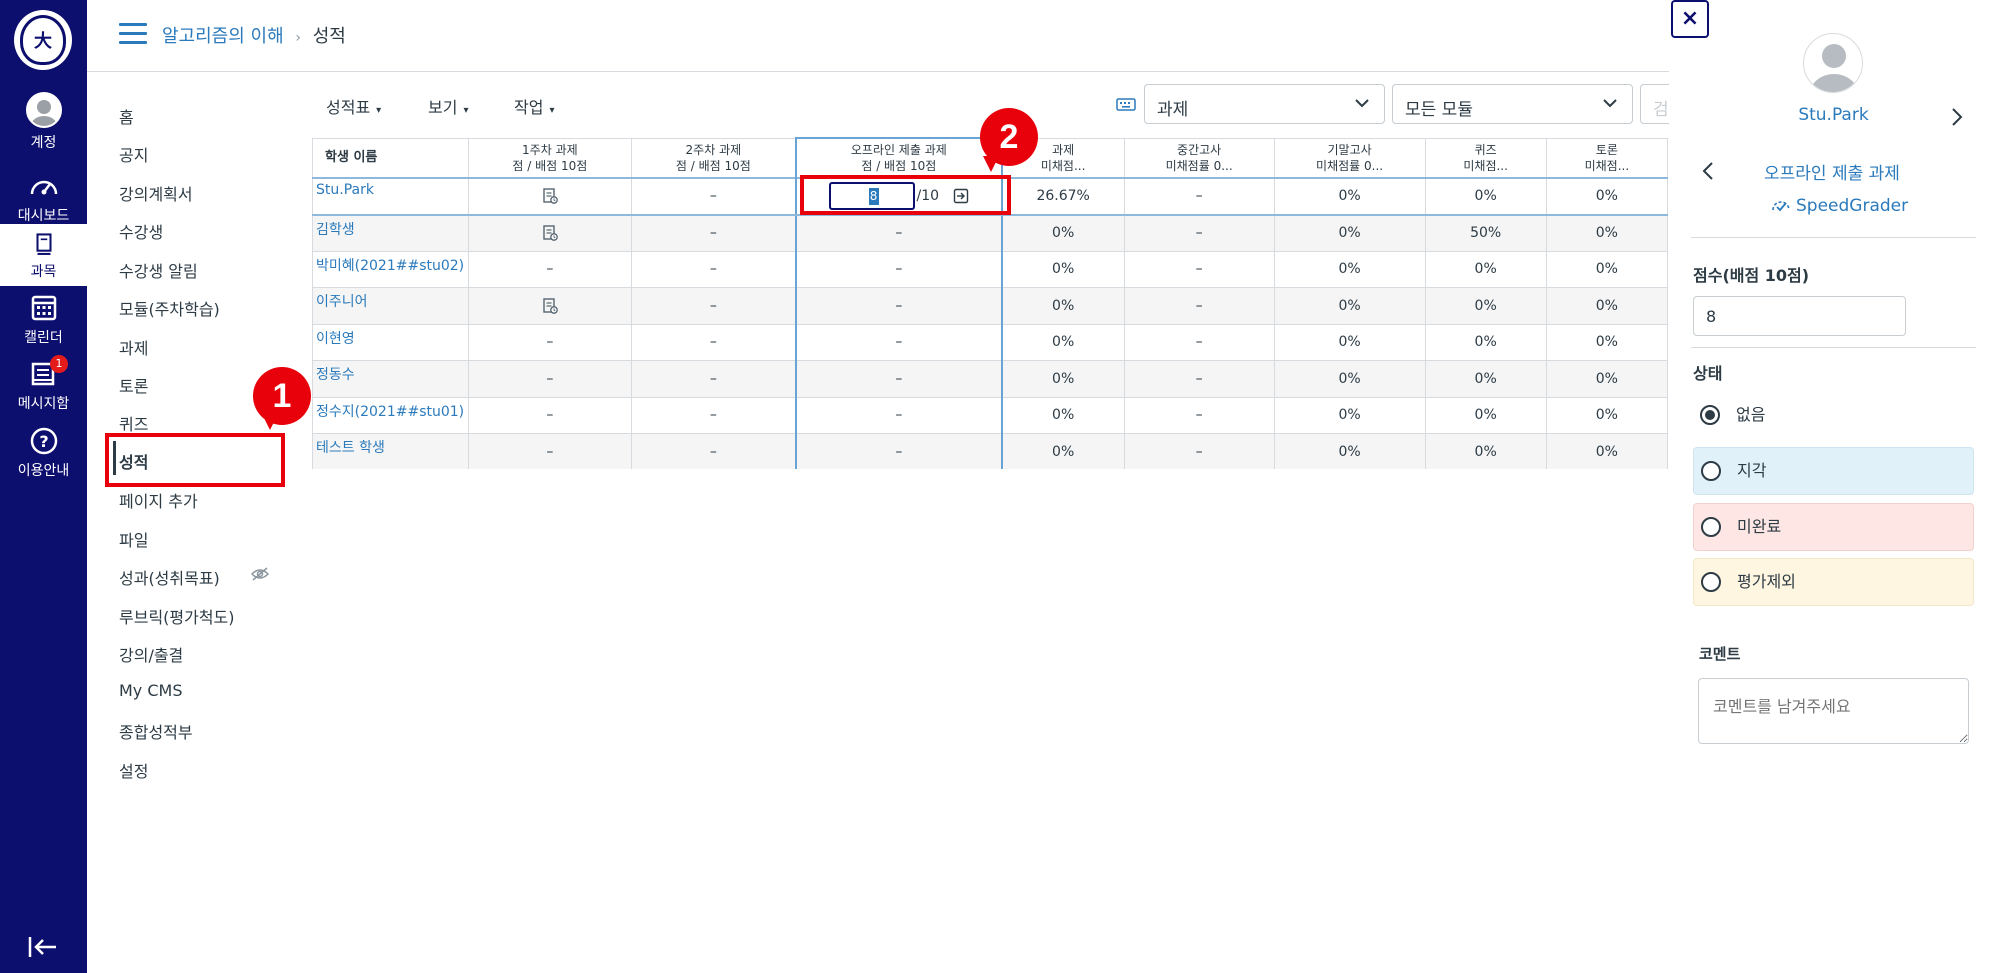 This screenshot has height=973, width=2005. Describe the element at coordinates (1833, 416) in the screenshot. I see `status-radio-none: 없음` at that location.